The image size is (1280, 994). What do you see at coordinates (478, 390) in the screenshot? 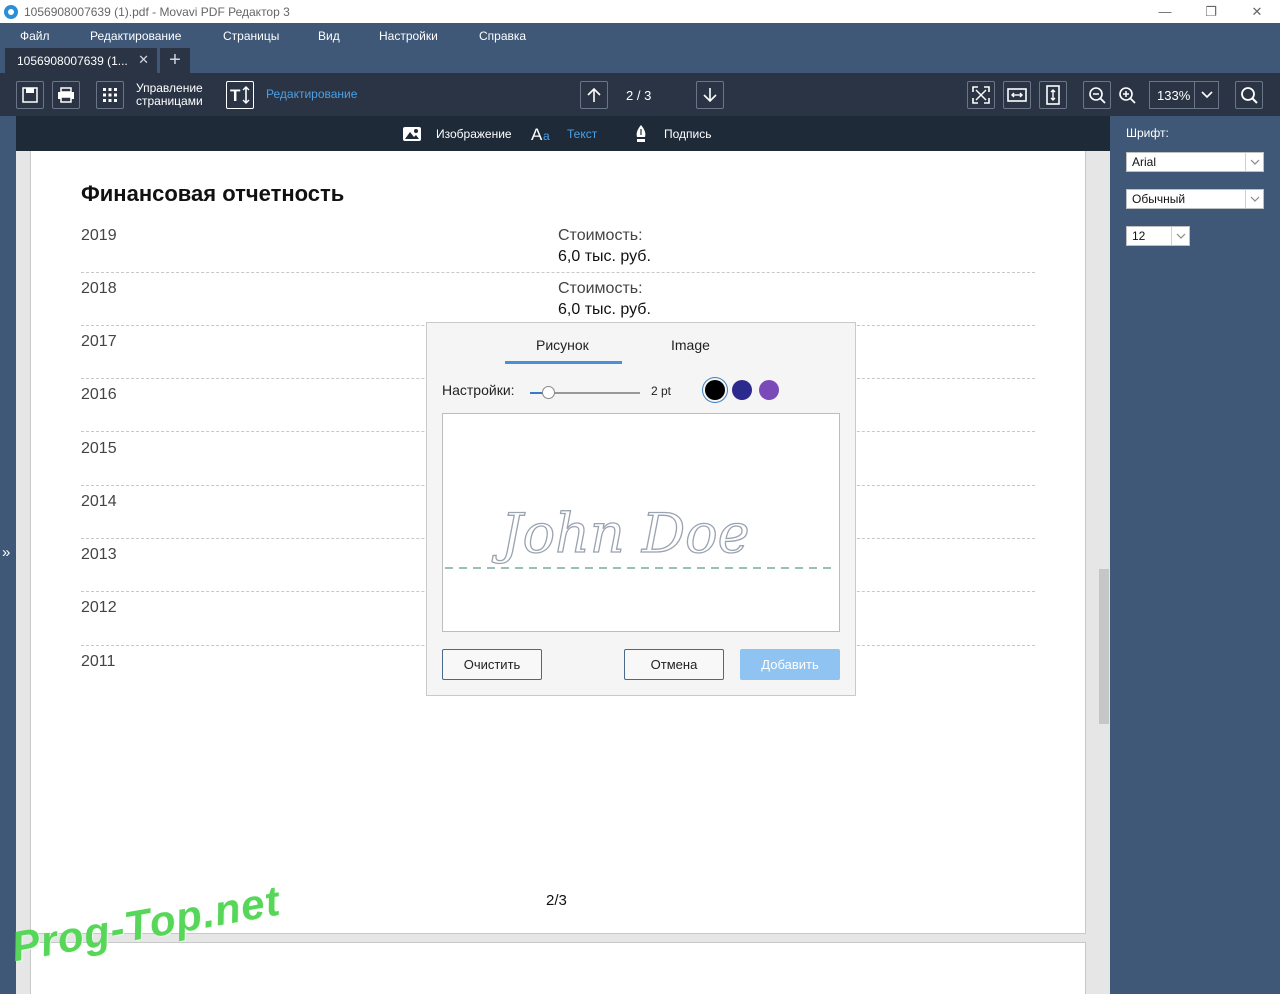
I see `settings-label: Настройки:` at bounding box center [478, 390].